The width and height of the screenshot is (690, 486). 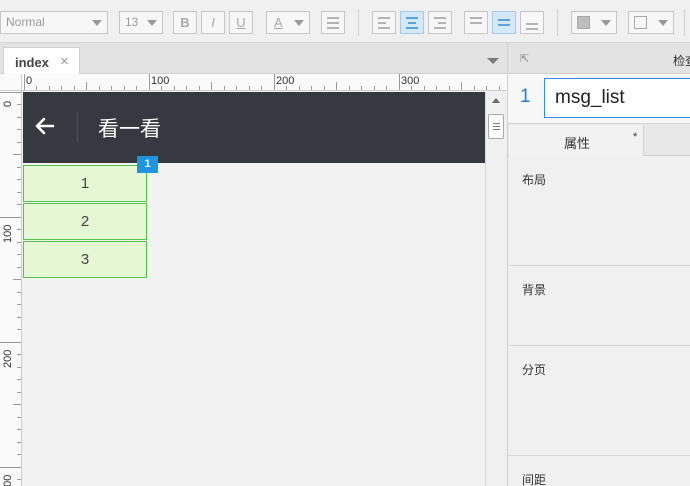 I want to click on ruler-label: 200, so click(x=8, y=358).